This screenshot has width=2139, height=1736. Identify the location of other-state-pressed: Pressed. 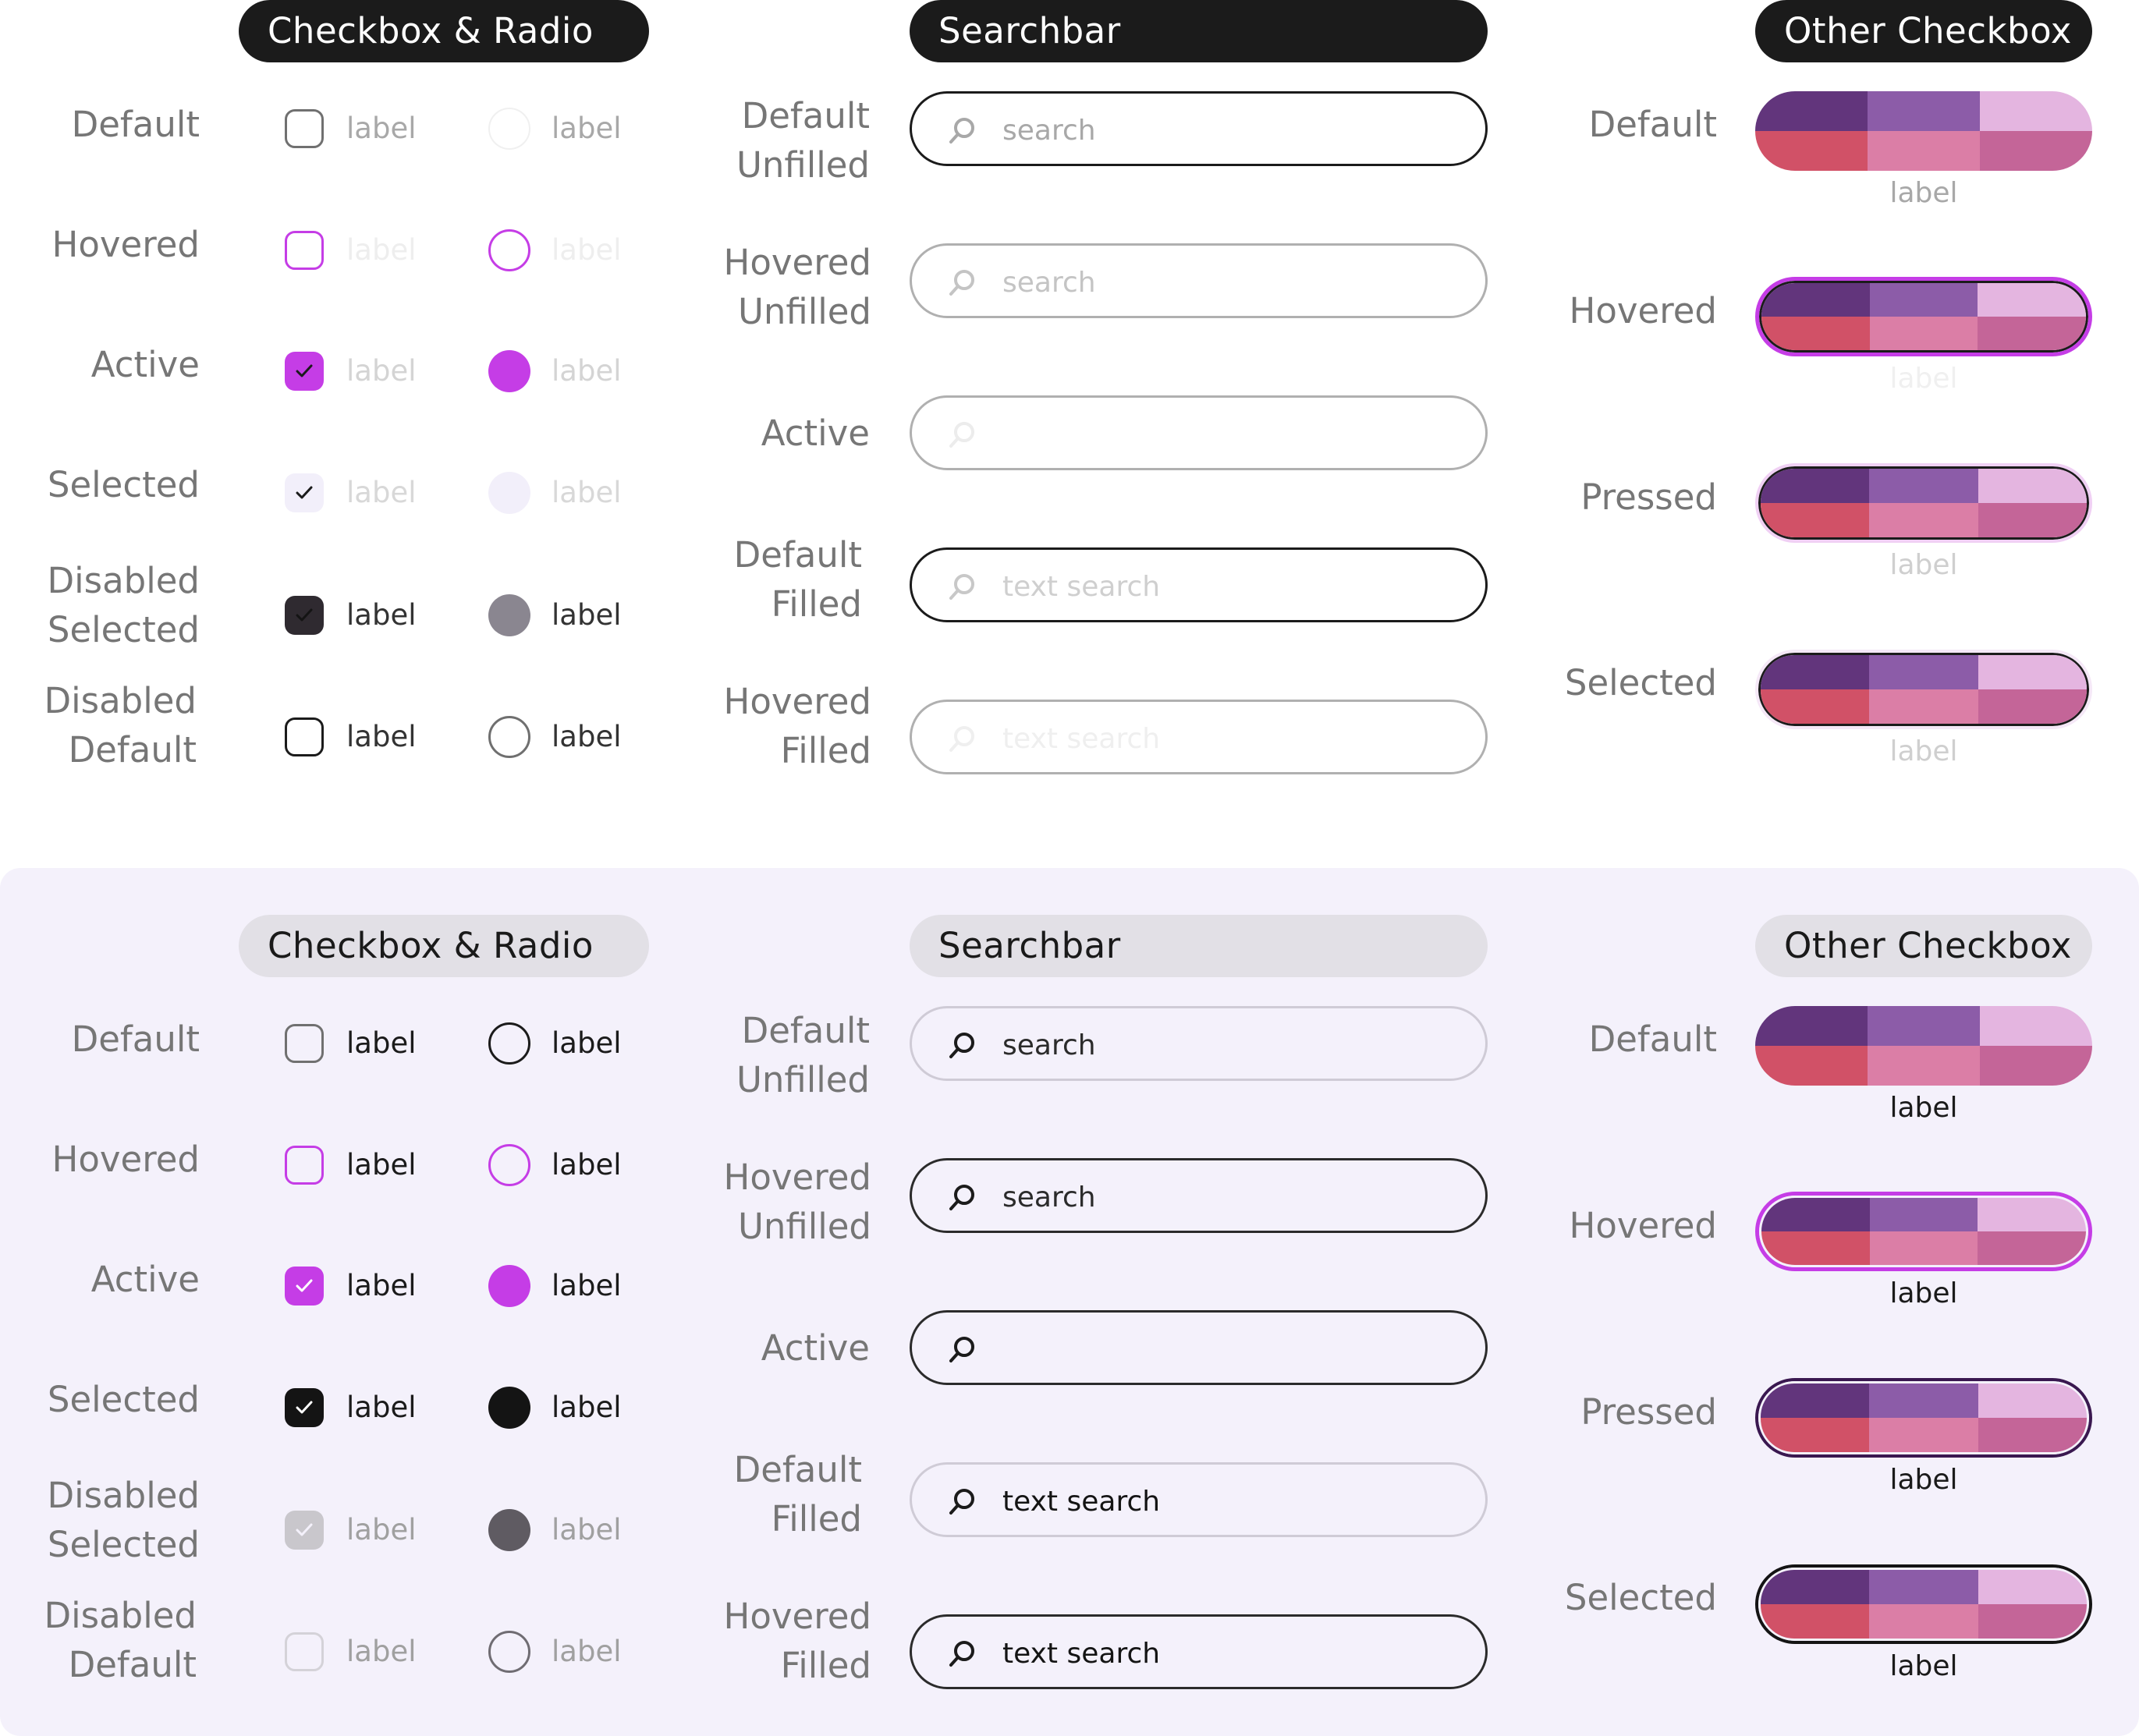
(1648, 497).